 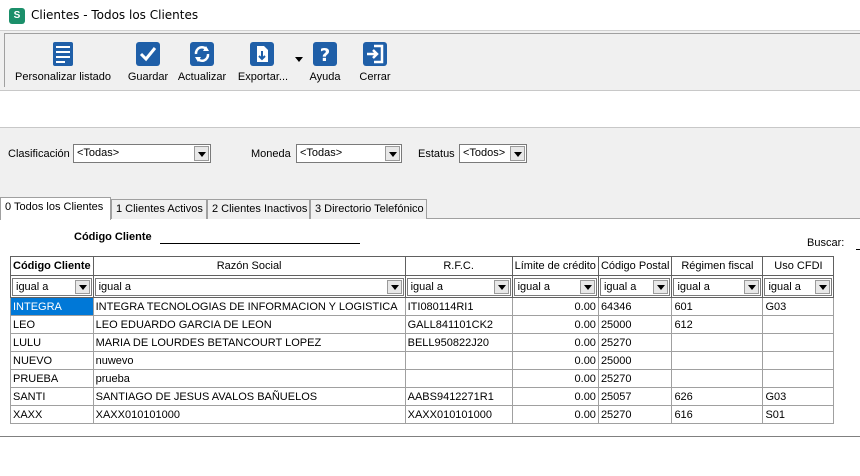 I want to click on cell-rfc: ITI080114RI1, so click(x=458, y=306).